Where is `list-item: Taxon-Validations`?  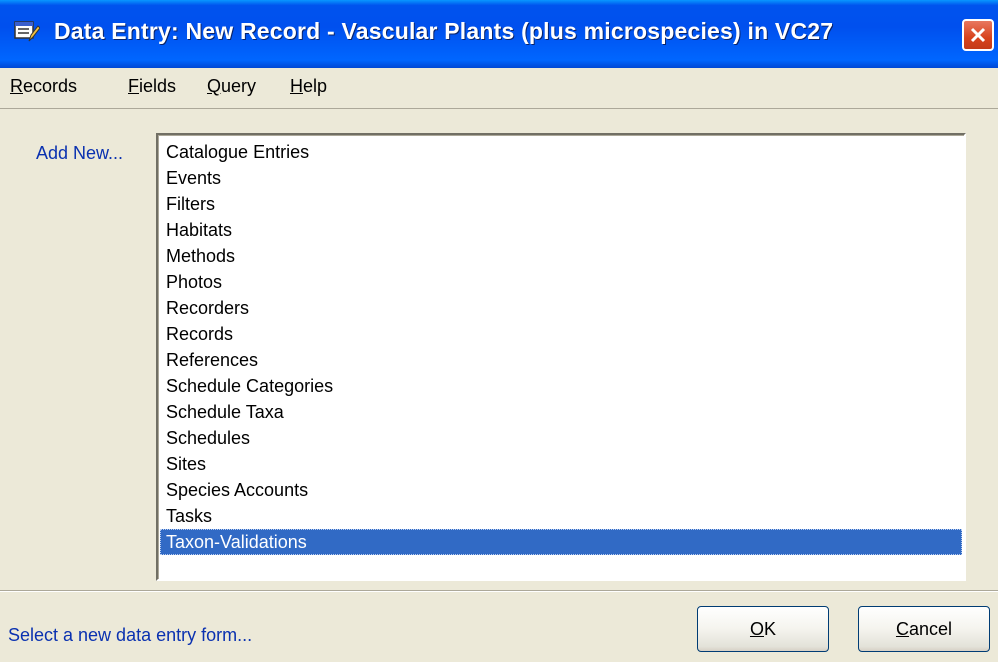
list-item: Taxon-Validations is located at coordinates (561, 542).